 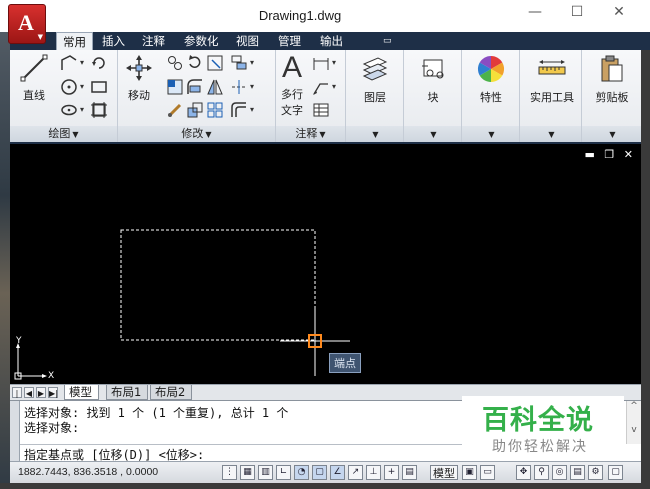 I want to click on hatch-icon, so click(x=99, y=110).